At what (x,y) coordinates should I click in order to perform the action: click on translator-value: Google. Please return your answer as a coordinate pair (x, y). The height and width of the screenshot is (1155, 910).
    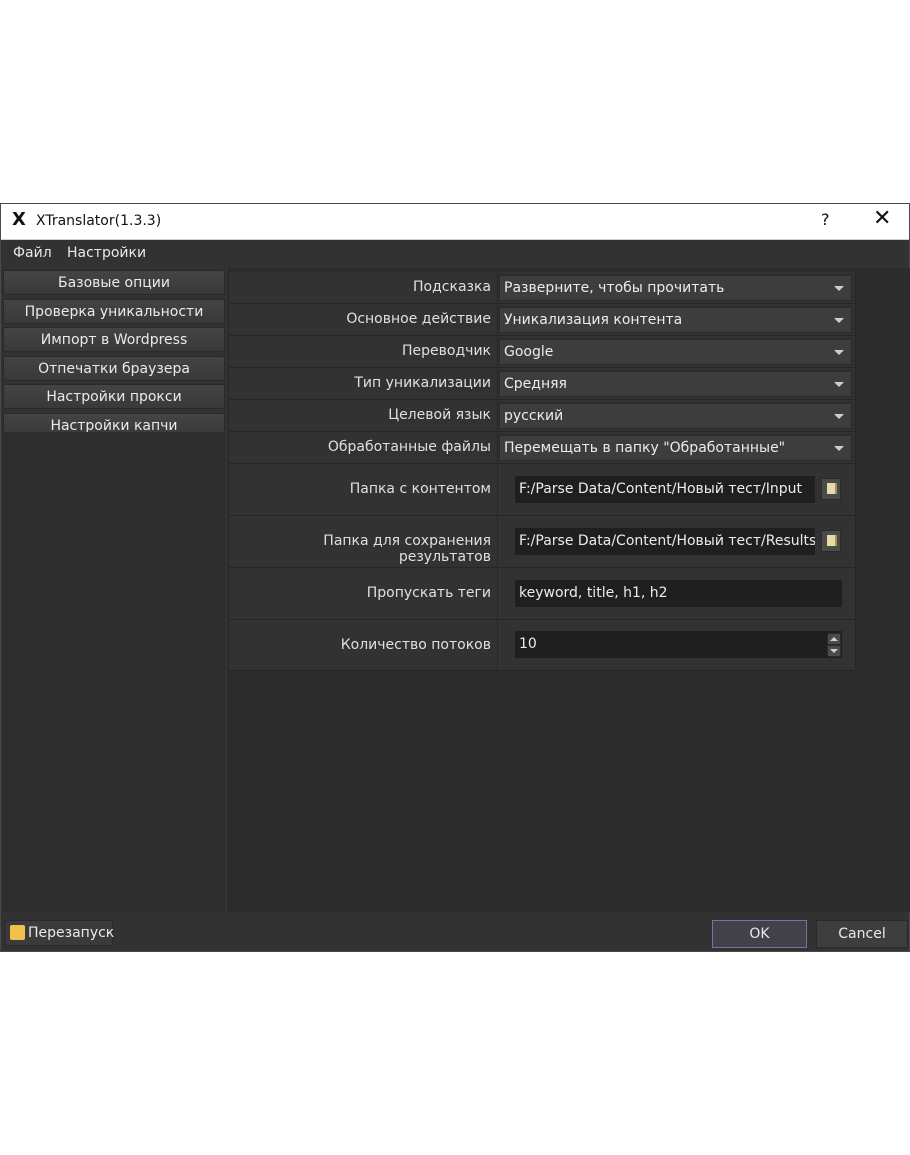
    Looking at the image, I should click on (529, 352).